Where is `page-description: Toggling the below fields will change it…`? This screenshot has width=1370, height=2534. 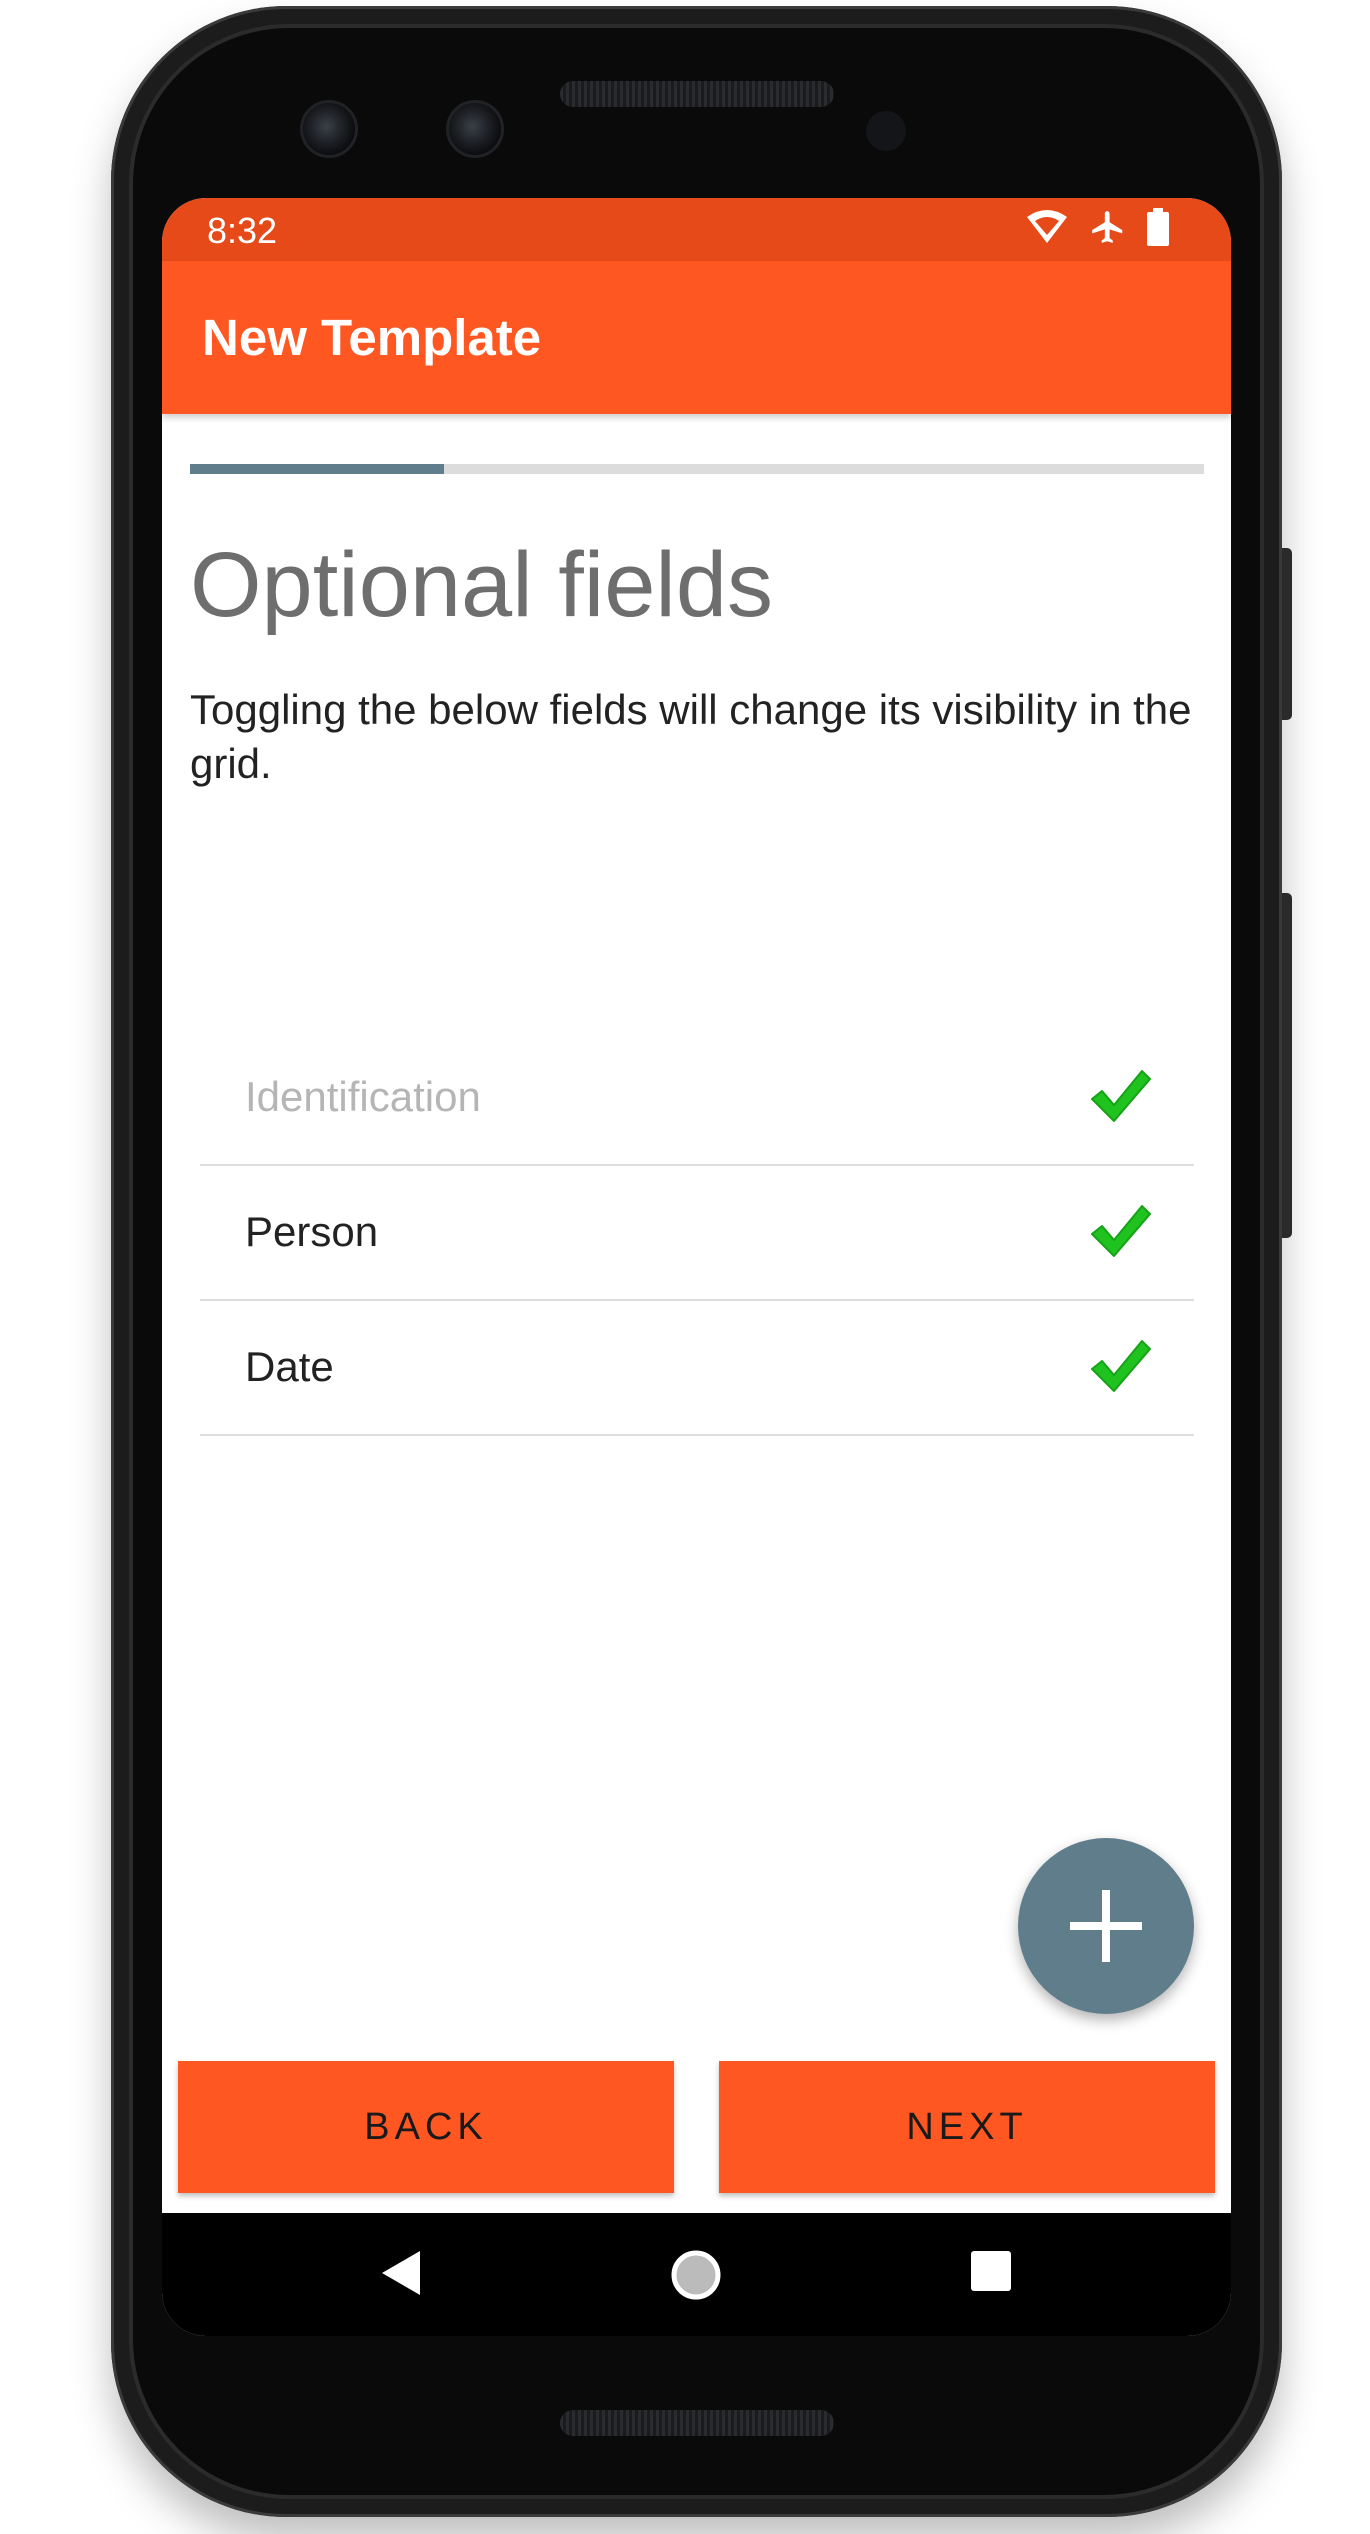 page-description: Toggling the below fields will change it… is located at coordinates (691, 736).